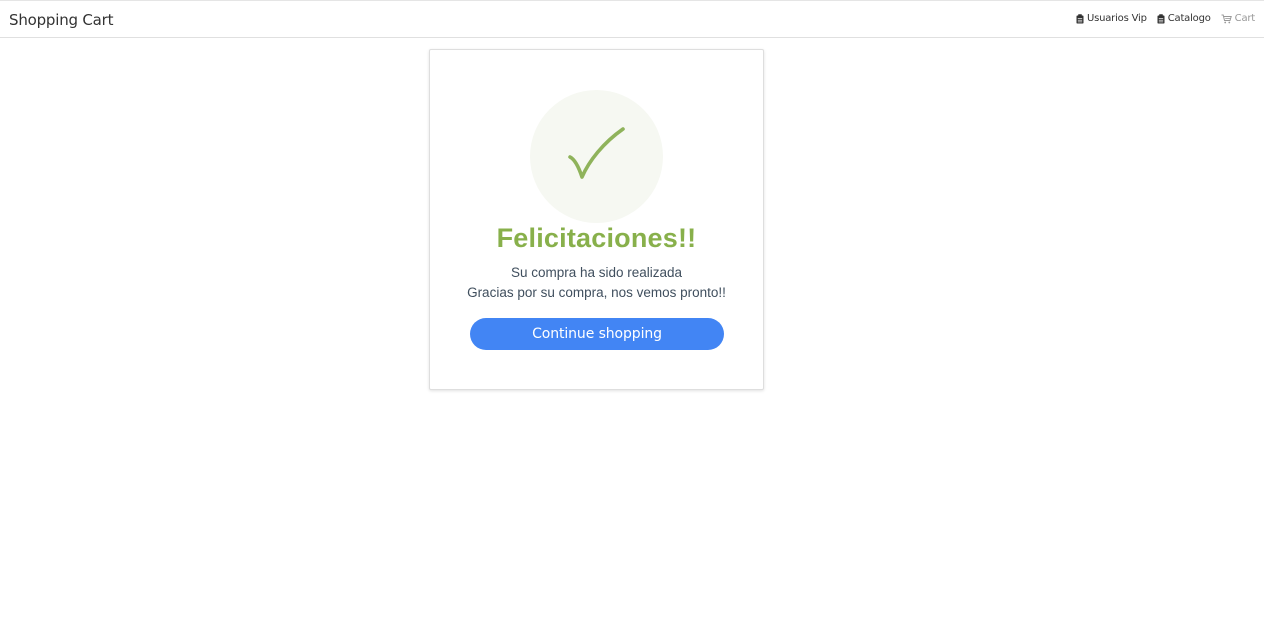 The image size is (1264, 629). I want to click on nav-link-catalogo: Catalogo, so click(1184, 18).